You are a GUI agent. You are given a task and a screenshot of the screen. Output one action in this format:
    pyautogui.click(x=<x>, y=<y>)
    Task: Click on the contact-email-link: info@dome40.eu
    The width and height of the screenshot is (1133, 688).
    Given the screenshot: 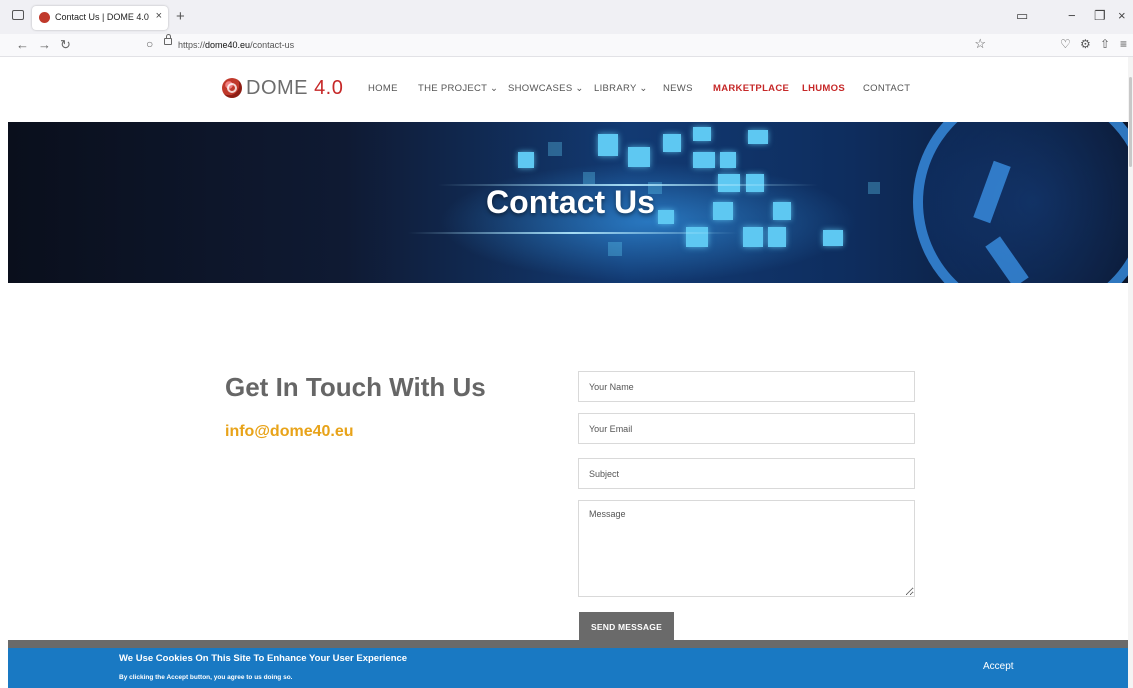 What is the action you would take?
    pyautogui.click(x=289, y=432)
    